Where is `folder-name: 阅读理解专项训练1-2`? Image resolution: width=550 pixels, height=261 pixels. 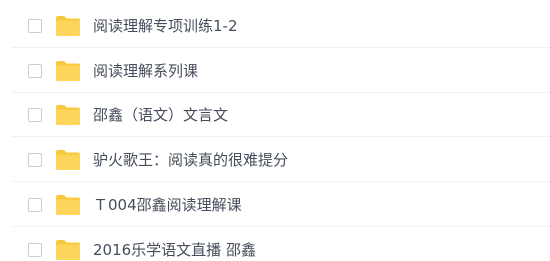
folder-name: 阅读理解专项训练1-2 is located at coordinates (165, 25).